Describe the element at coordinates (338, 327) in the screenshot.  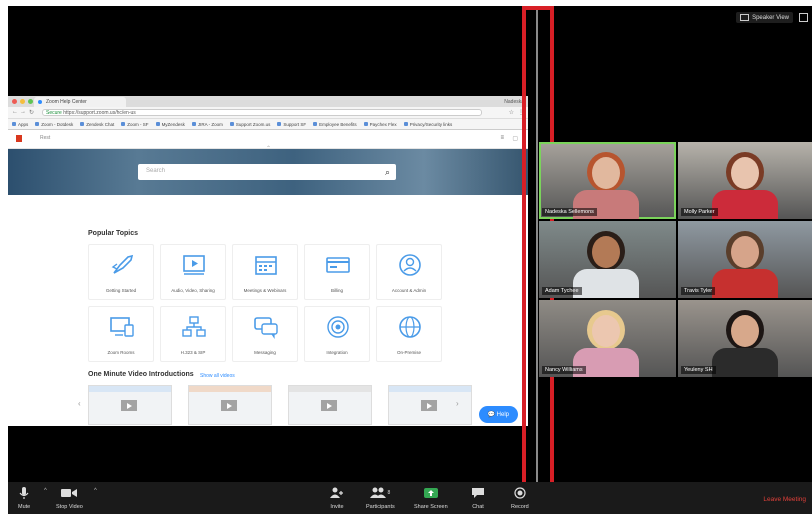
I see `target-icon` at that location.